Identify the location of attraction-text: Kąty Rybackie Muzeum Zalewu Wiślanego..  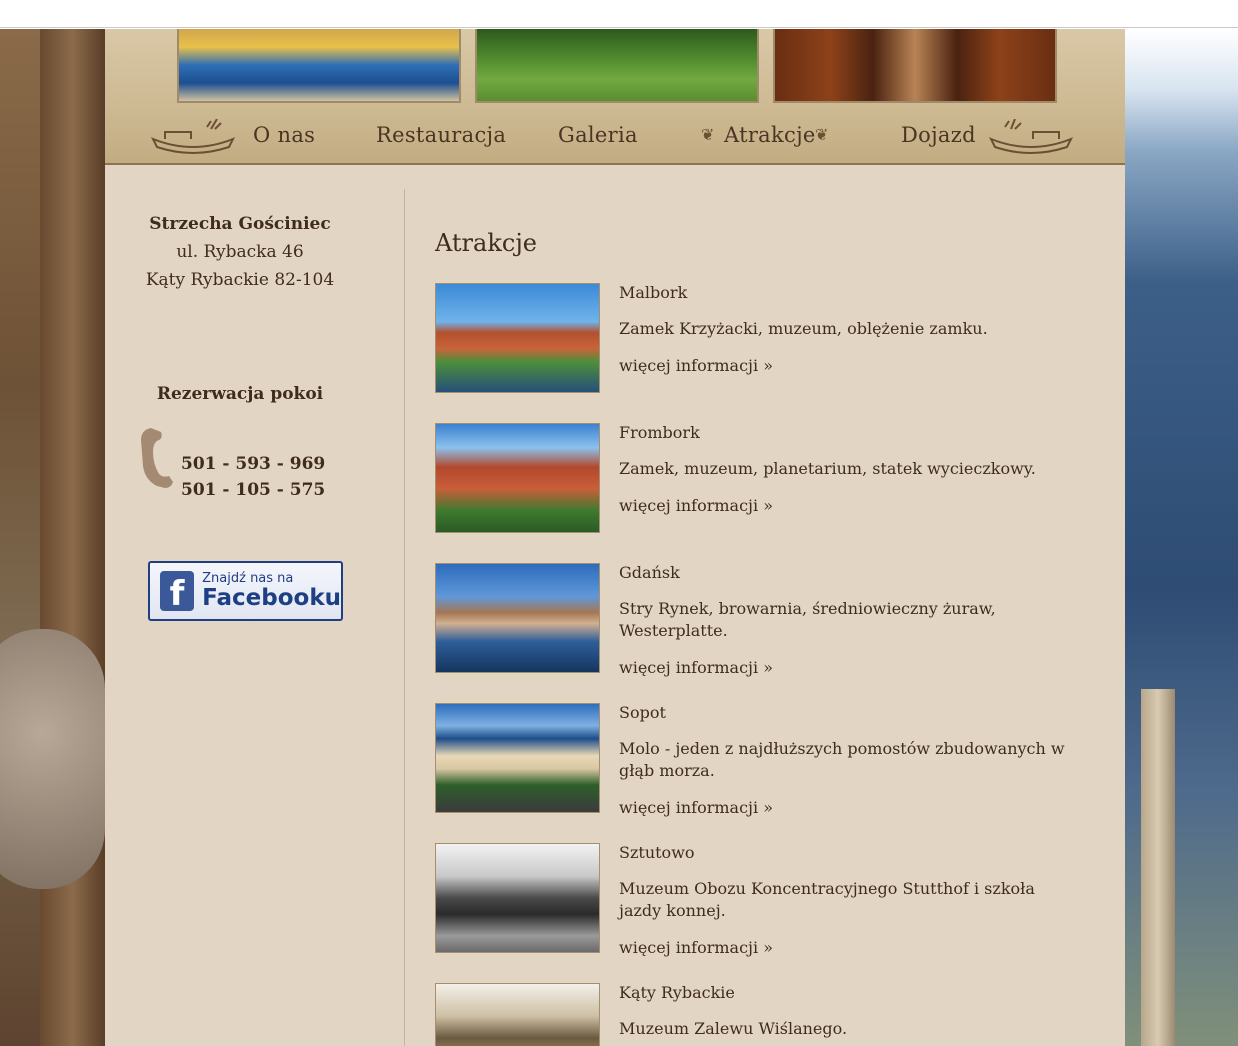
(849, 1014).